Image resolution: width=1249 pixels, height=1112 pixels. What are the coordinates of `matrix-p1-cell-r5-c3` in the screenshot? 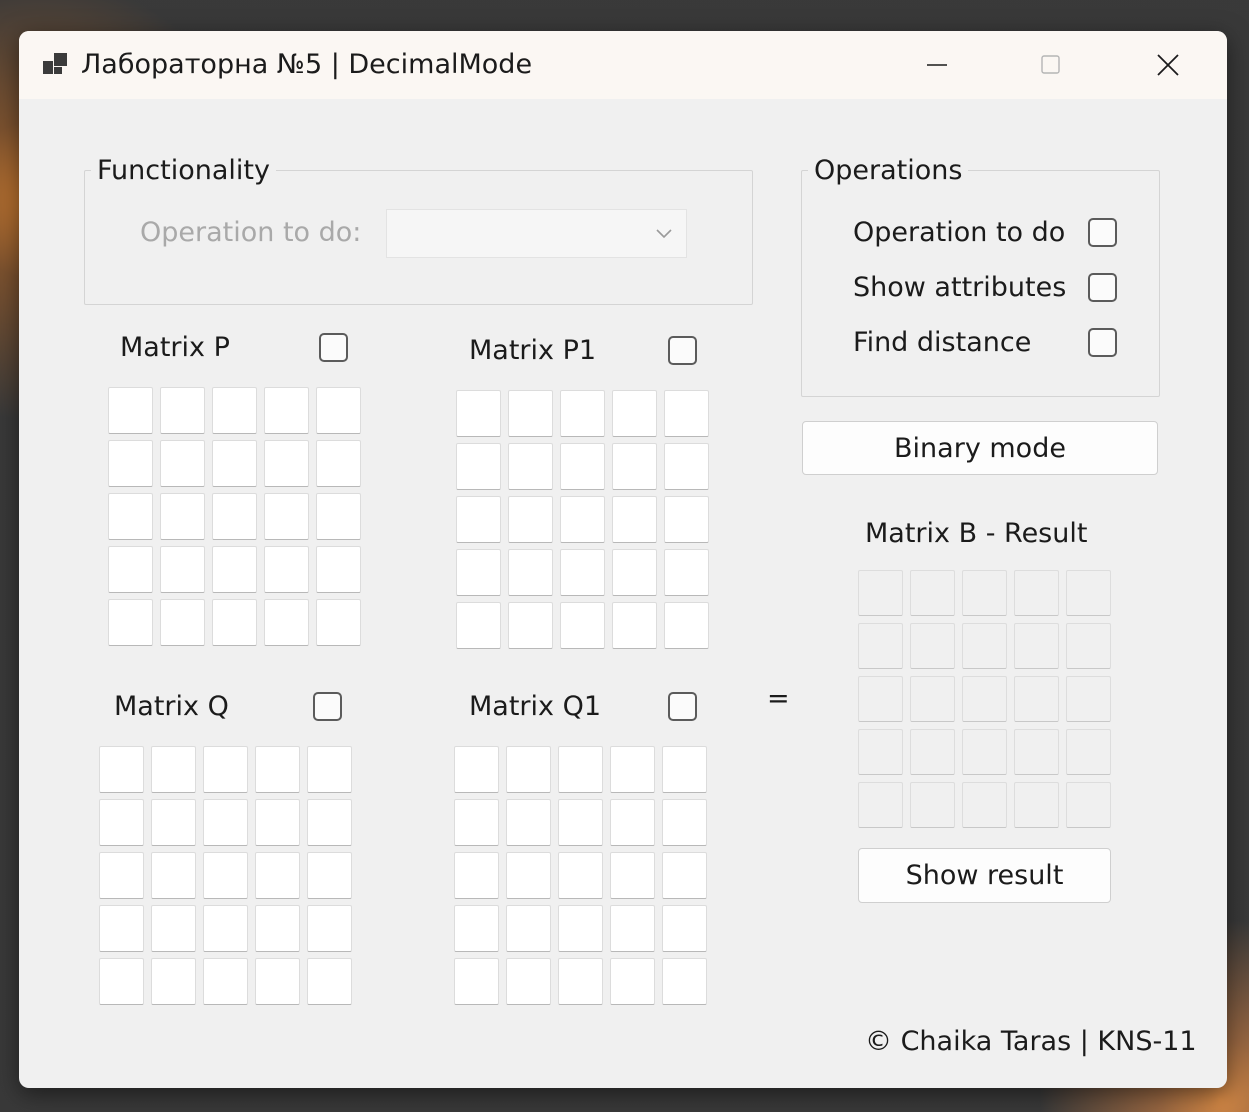 It's located at (582, 625).